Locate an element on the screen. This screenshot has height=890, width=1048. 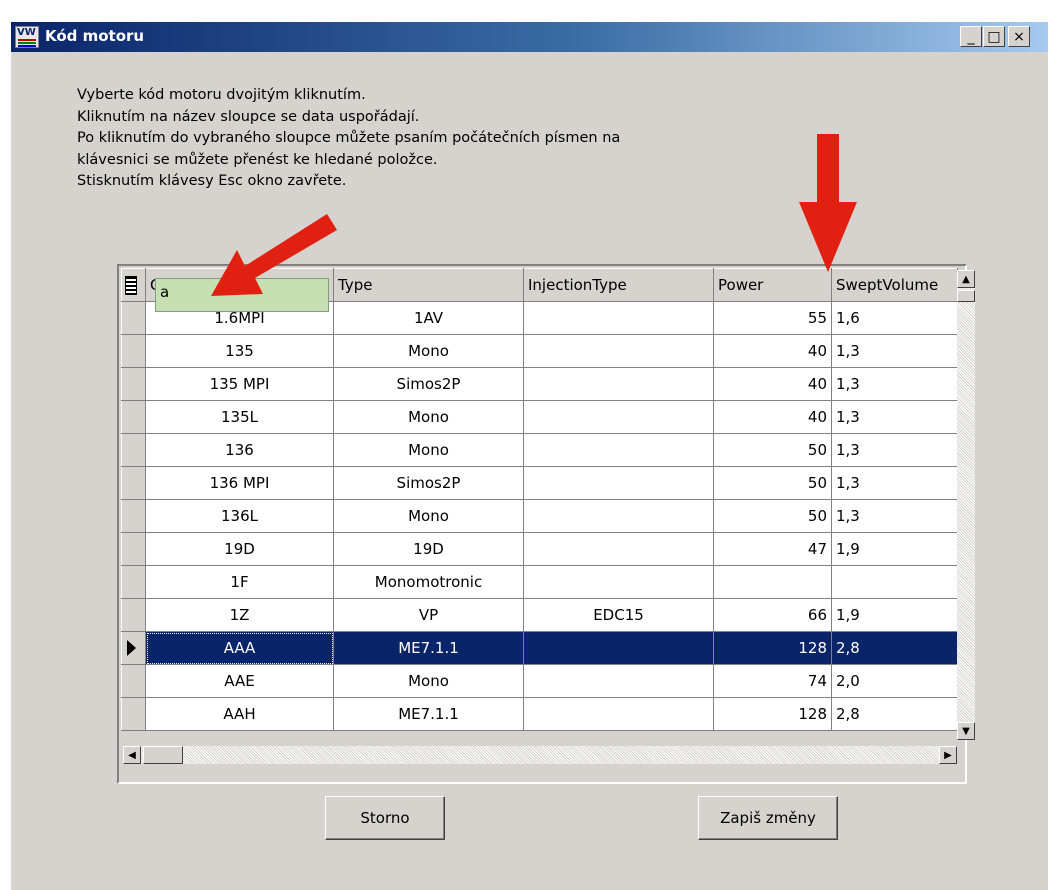
maximize-button: □ is located at coordinates (994, 36).